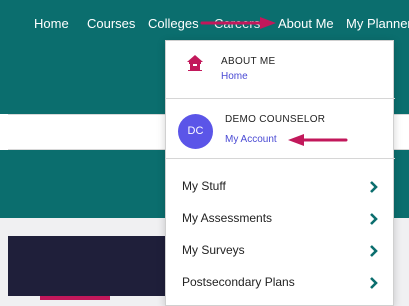  Describe the element at coordinates (195, 63) in the screenshot. I see `home-icon` at that location.